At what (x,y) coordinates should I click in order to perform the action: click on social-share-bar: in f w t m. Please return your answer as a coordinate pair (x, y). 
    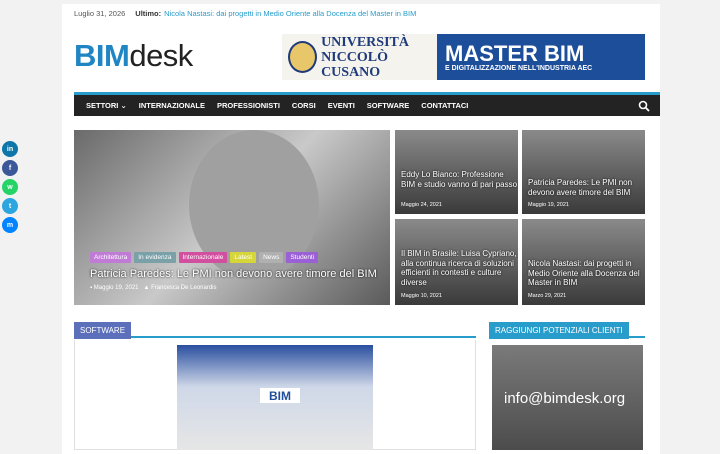
    Looking at the image, I should click on (10, 187).